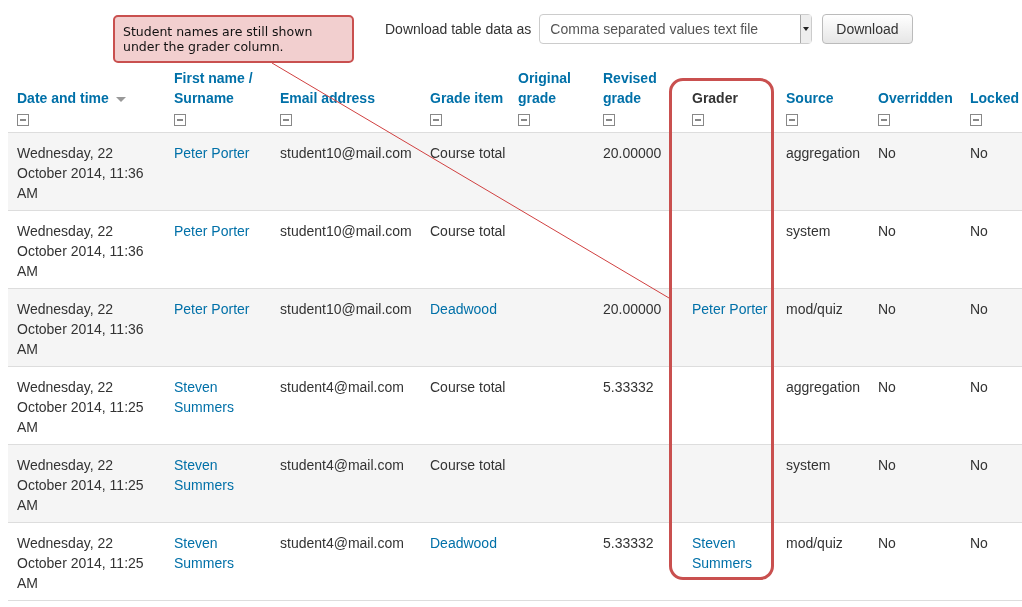 The image size is (1022, 607). What do you see at coordinates (810, 98) in the screenshot?
I see `column-header-link: Source` at bounding box center [810, 98].